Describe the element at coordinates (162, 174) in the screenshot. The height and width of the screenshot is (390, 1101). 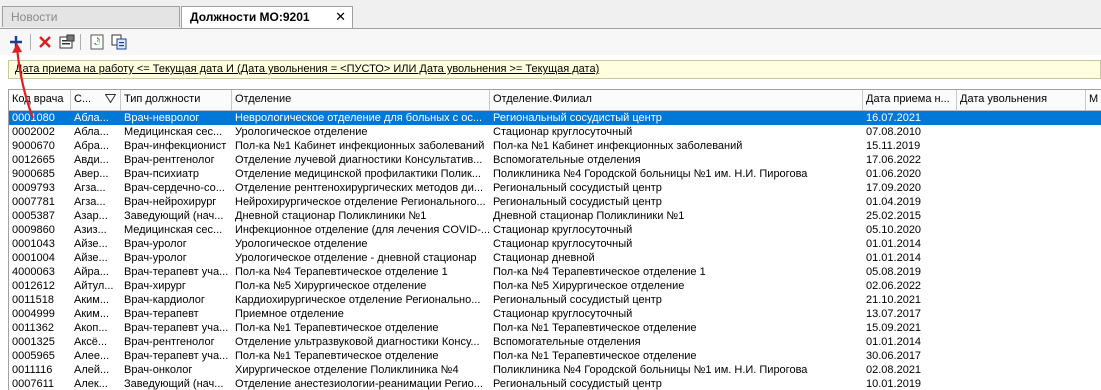
I see `position-type-cell: Врач-психиатр` at that location.